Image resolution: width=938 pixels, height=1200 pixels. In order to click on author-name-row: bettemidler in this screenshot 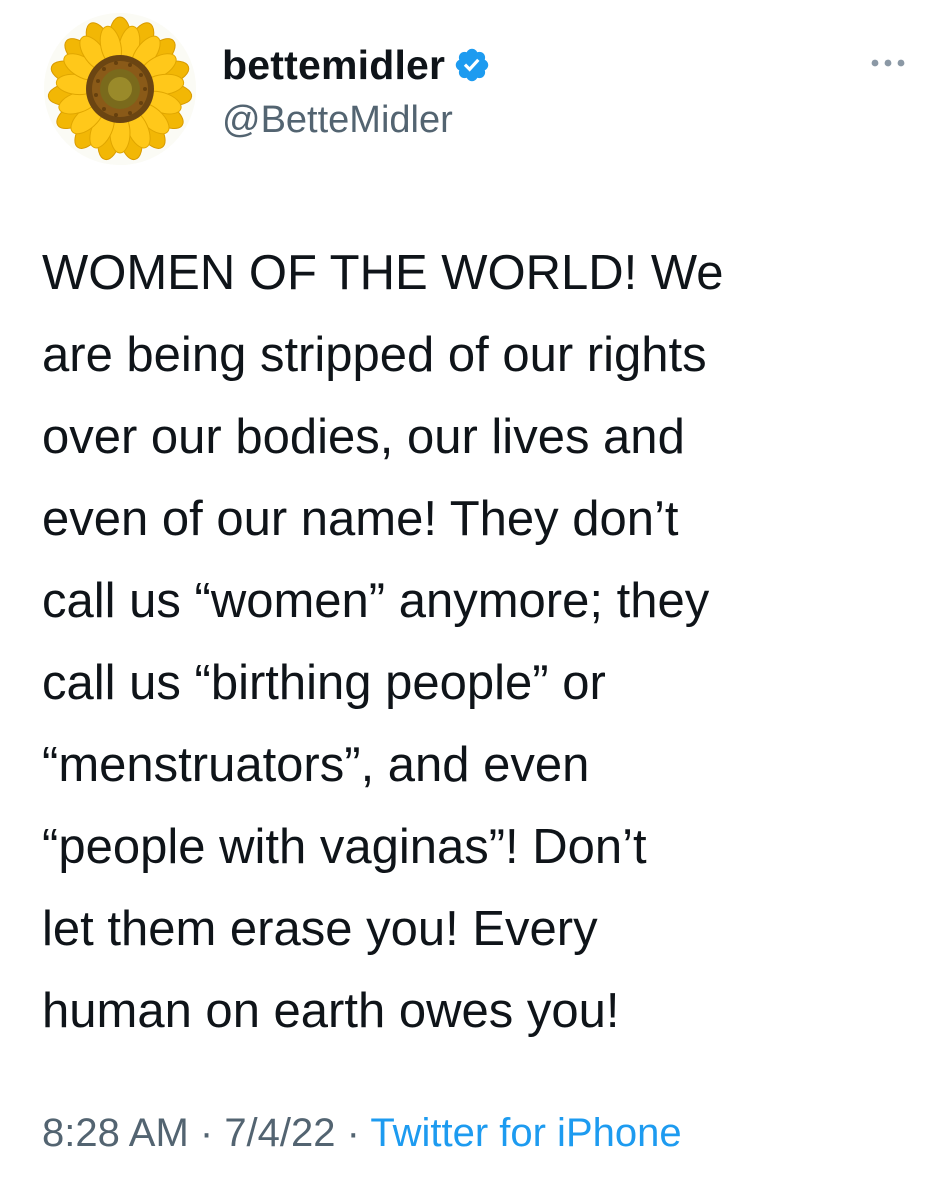, I will do `click(356, 65)`.